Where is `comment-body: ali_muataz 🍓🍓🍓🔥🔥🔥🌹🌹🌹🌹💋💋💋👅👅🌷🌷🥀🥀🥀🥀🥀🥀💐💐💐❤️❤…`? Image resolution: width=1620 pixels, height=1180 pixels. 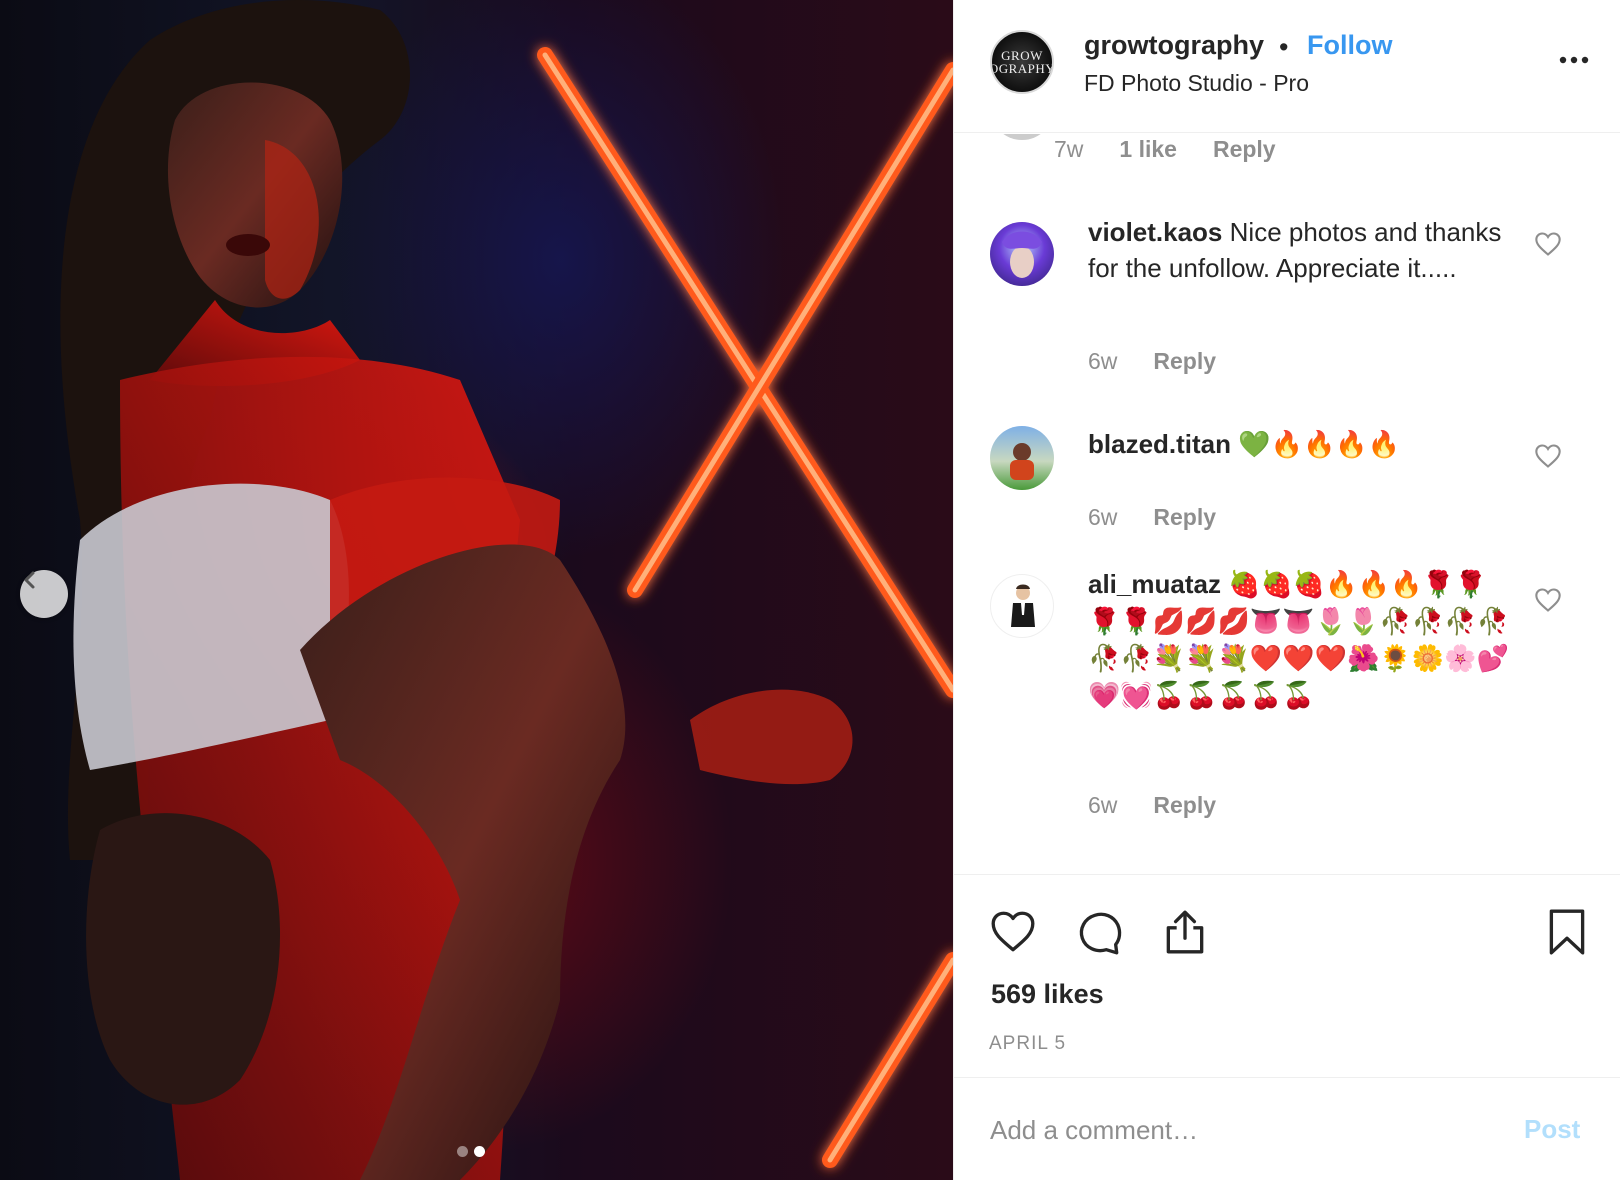
comment-body: ali_muataz 🍓🍓🍓🔥🔥🔥🌹🌹🌹🌹💋💋💋👅👅🌷🌷🥀🥀🥀🥀🥀🥀💐💐💐❤️❤… is located at coordinates (1303, 640).